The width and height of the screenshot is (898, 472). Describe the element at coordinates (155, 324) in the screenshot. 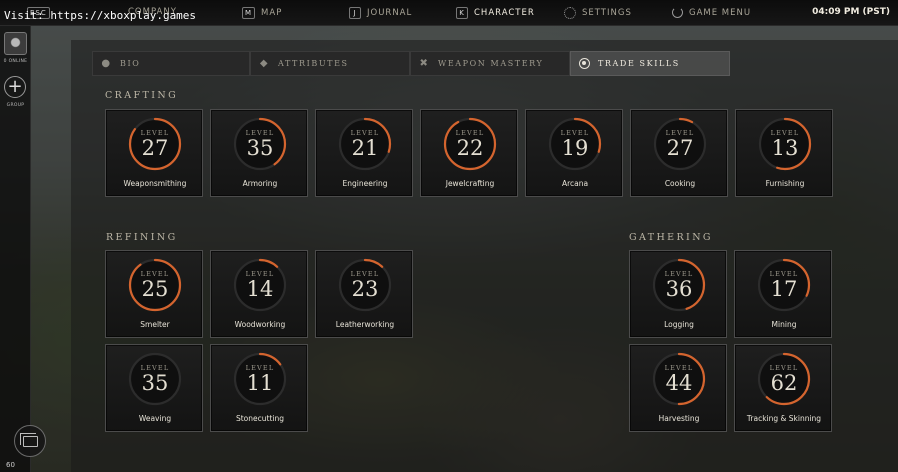

I see `skill-name: Smelter` at that location.